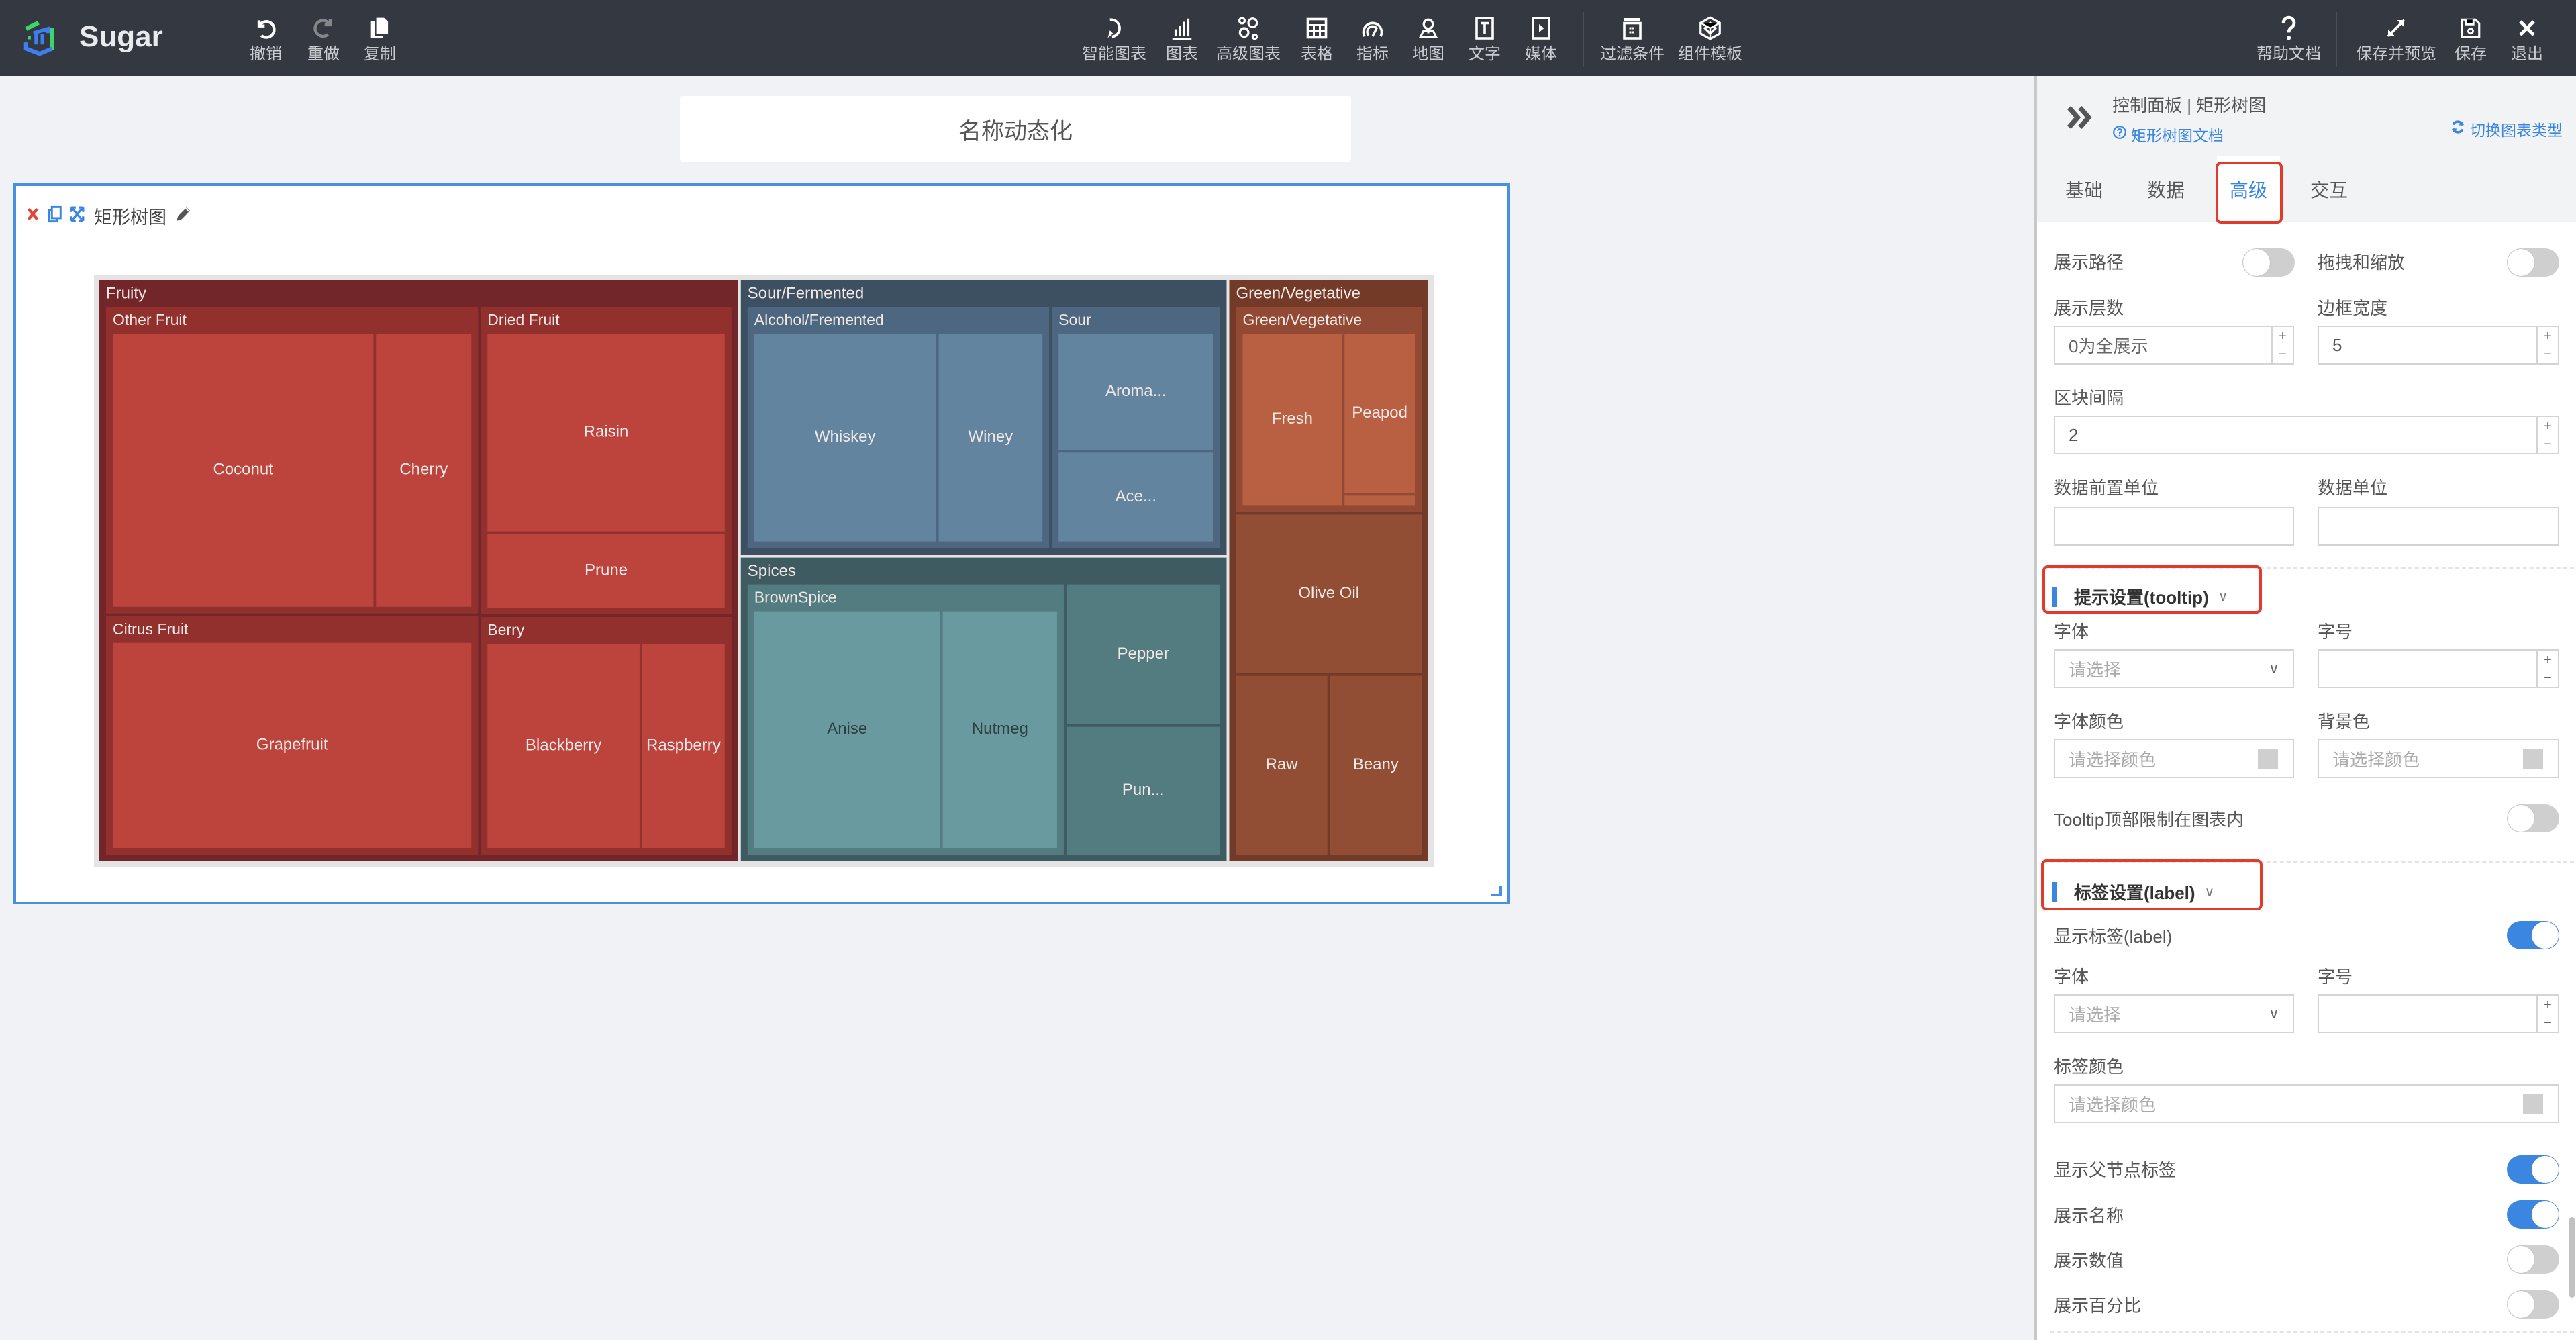 Image resolution: width=2576 pixels, height=1340 pixels. What do you see at coordinates (1114, 40) in the screenshot?
I see `smart-chart-button: 智能图表` at bounding box center [1114, 40].